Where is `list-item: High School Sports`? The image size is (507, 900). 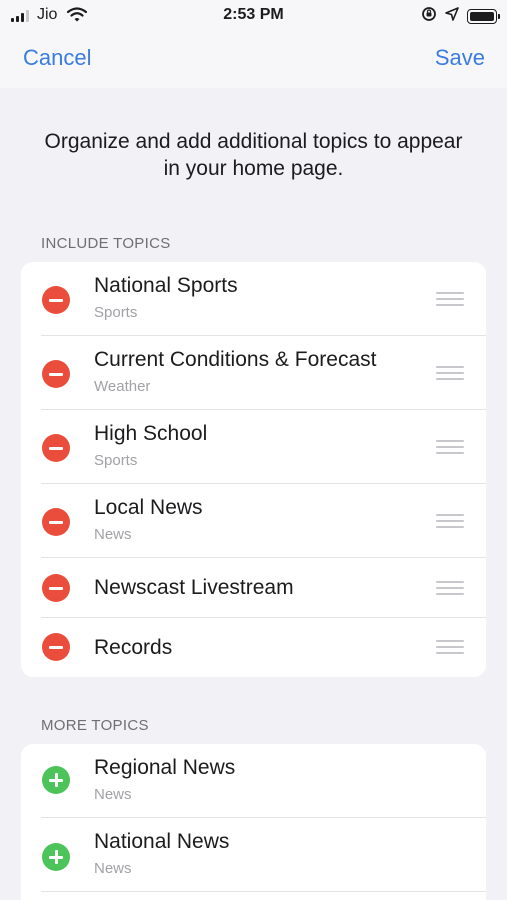
list-item: High School Sports is located at coordinates (253, 447).